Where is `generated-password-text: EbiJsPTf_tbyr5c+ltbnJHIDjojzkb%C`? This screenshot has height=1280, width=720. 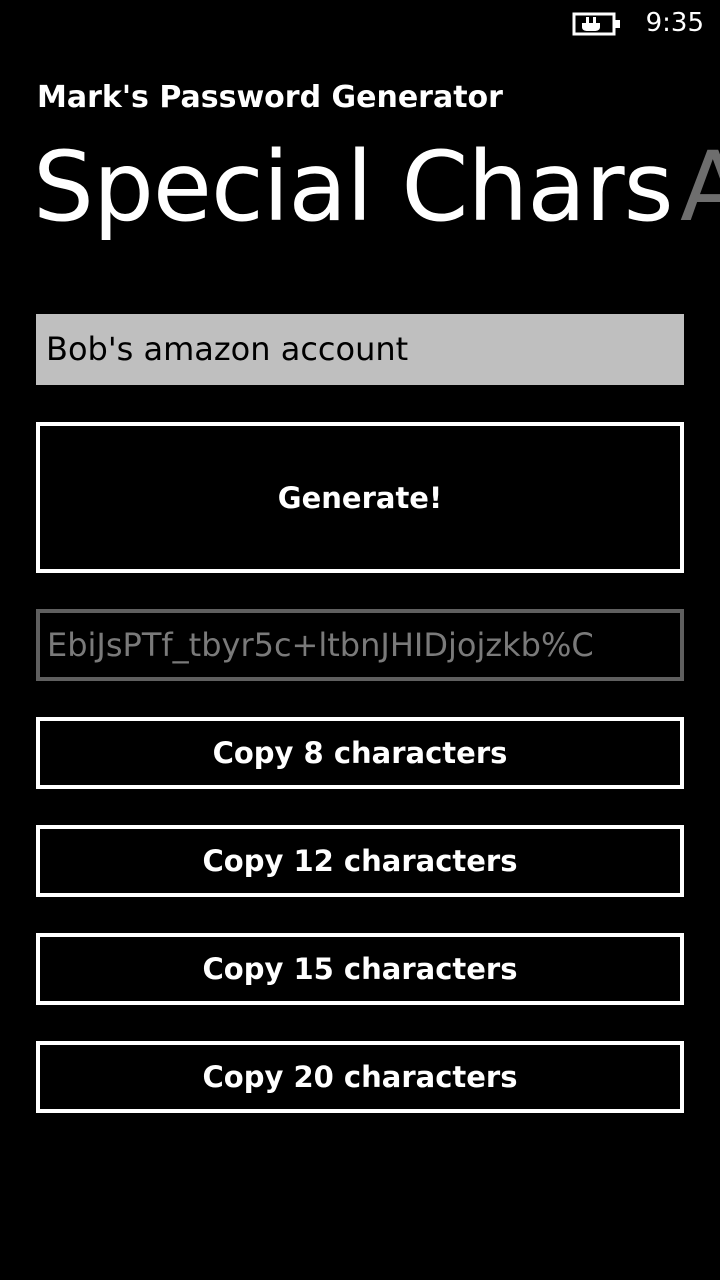 generated-password-text: EbiJsPTf_tbyr5c+ltbnJHIDjojzkb%C is located at coordinates (320, 645).